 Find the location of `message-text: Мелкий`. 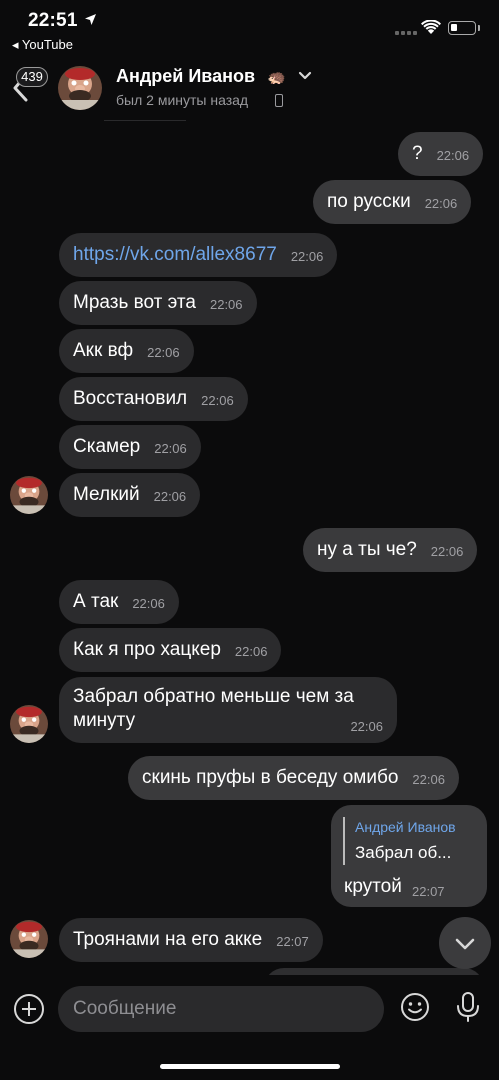

message-text: Мелкий is located at coordinates (106, 494).